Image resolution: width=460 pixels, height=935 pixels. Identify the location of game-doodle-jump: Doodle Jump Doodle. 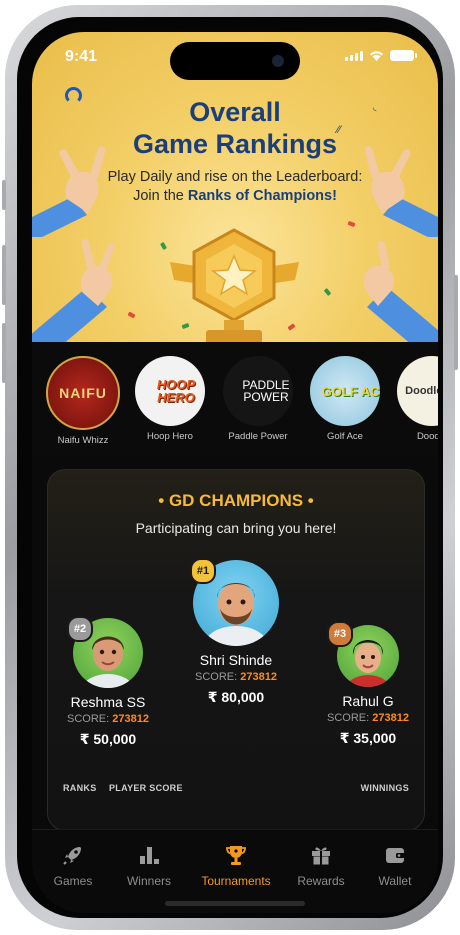
(416, 399).